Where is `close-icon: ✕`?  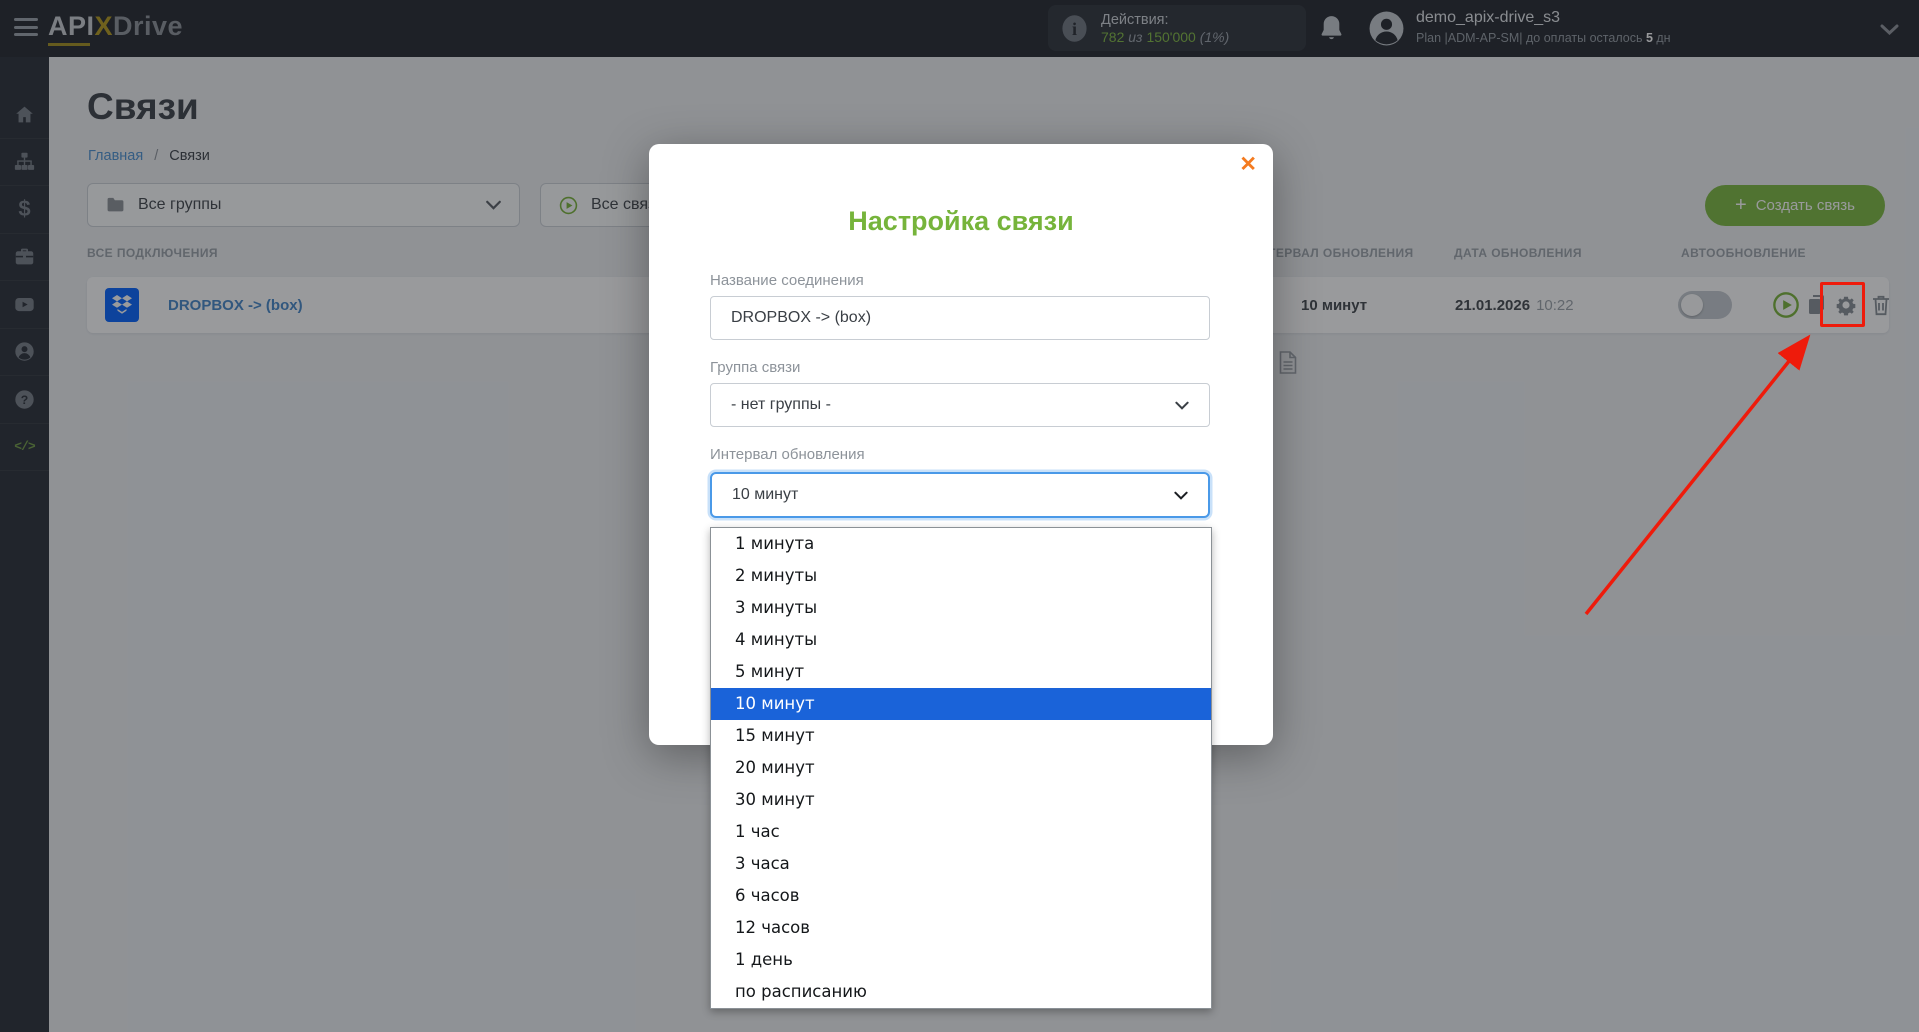 close-icon: ✕ is located at coordinates (1248, 164).